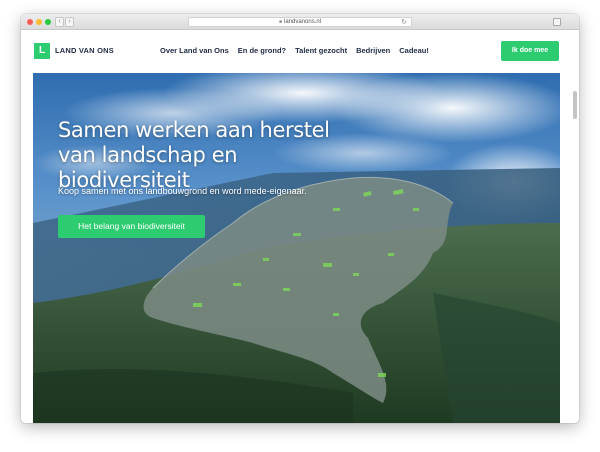 The height and width of the screenshot is (452, 600). Describe the element at coordinates (280, 22) in the screenshot. I see `lock-icon: ■` at that location.